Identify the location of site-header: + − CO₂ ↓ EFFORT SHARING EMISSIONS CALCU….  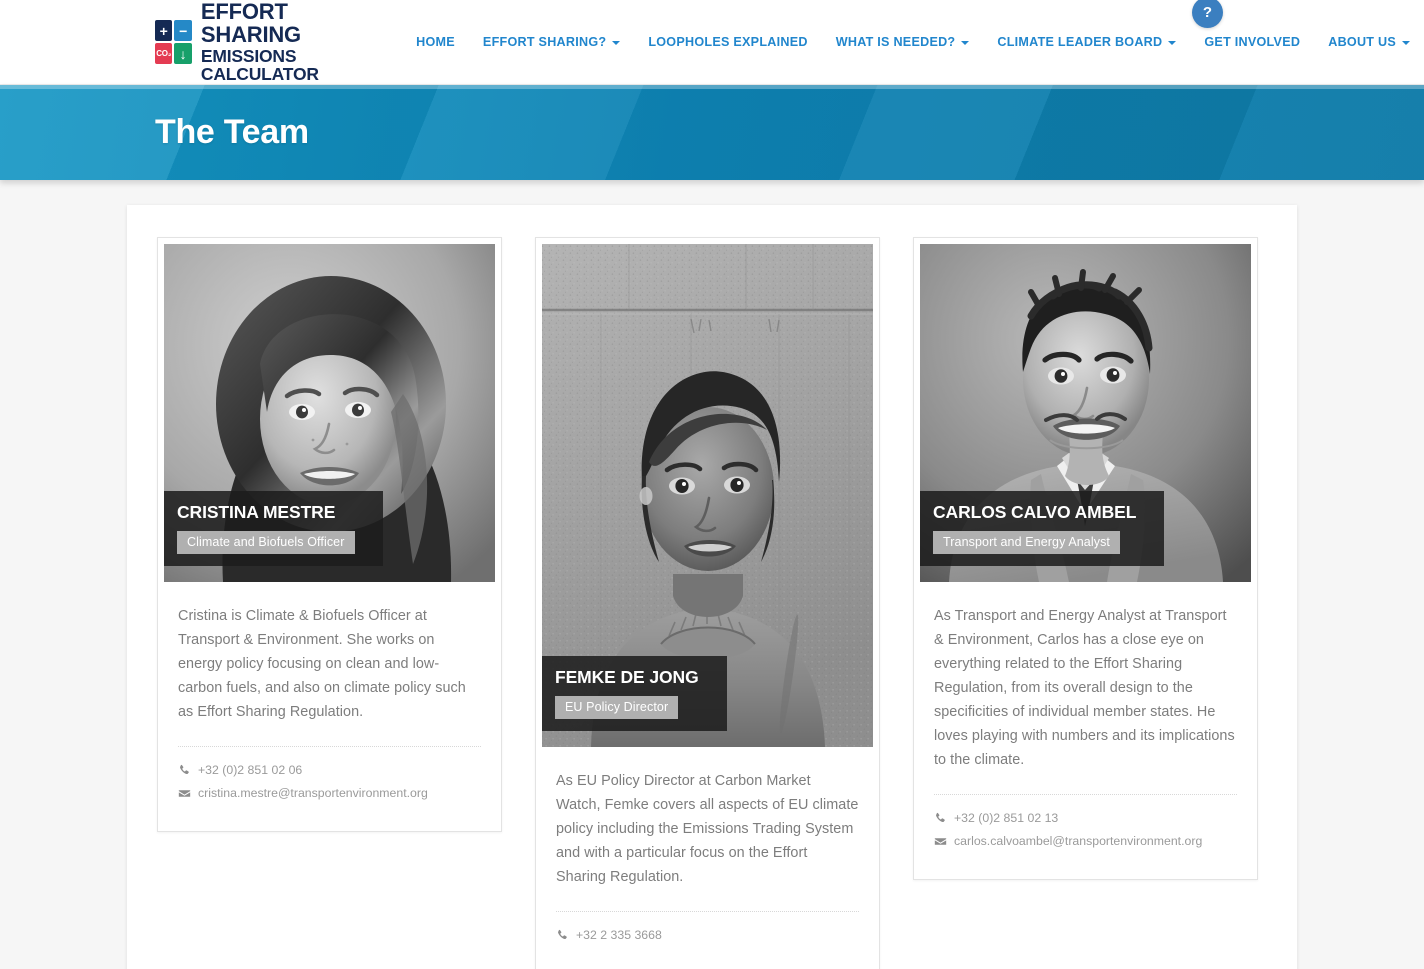
(712, 42).